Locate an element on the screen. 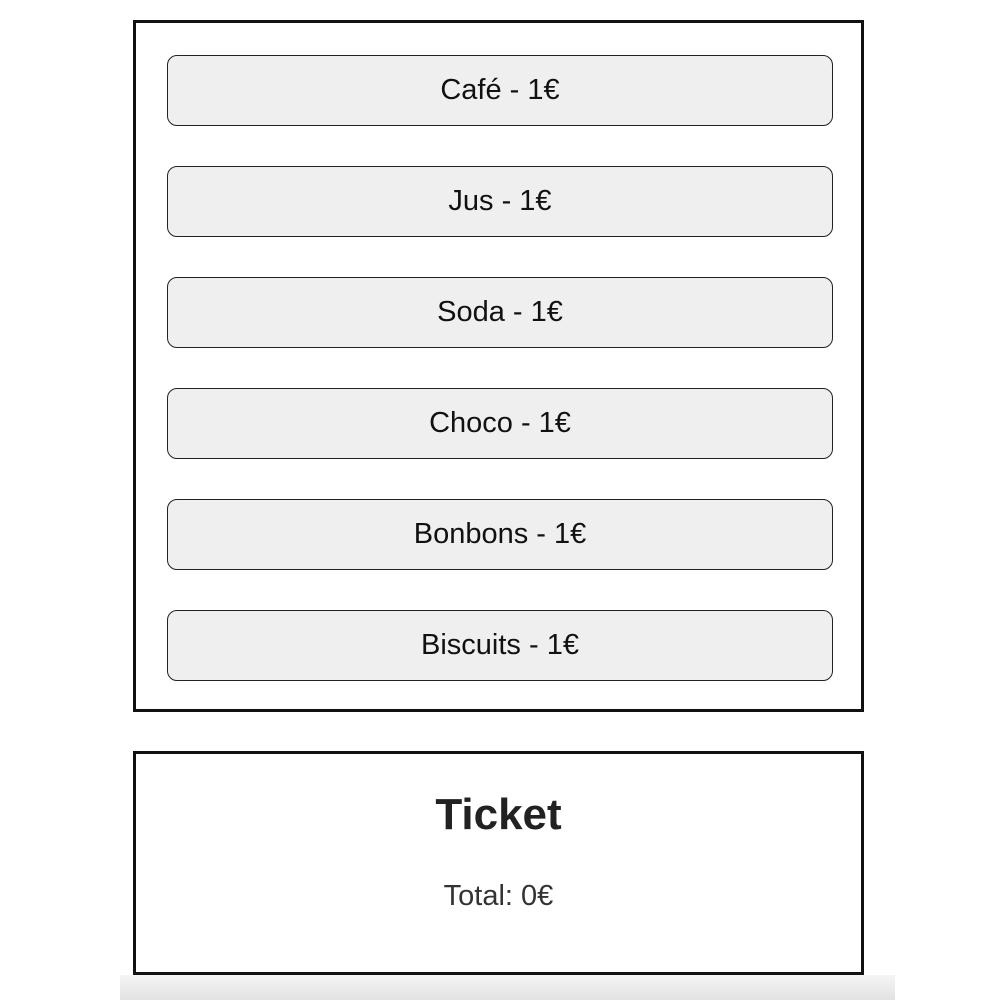  item-button-cafe: Café - 1€ is located at coordinates (500, 90).